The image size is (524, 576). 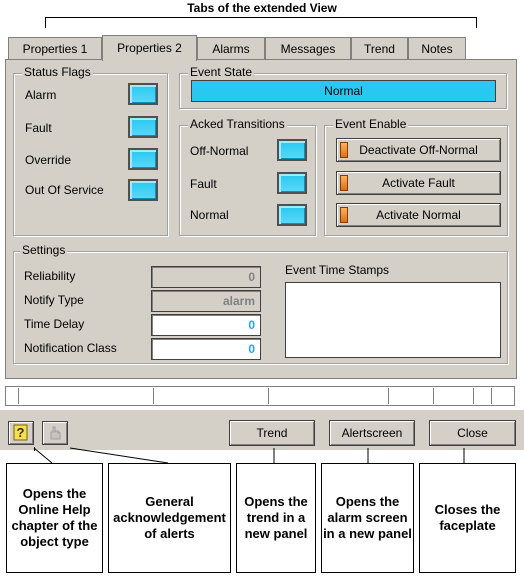 I want to click on status-flags-legend: Status Flags, so click(x=57, y=72).